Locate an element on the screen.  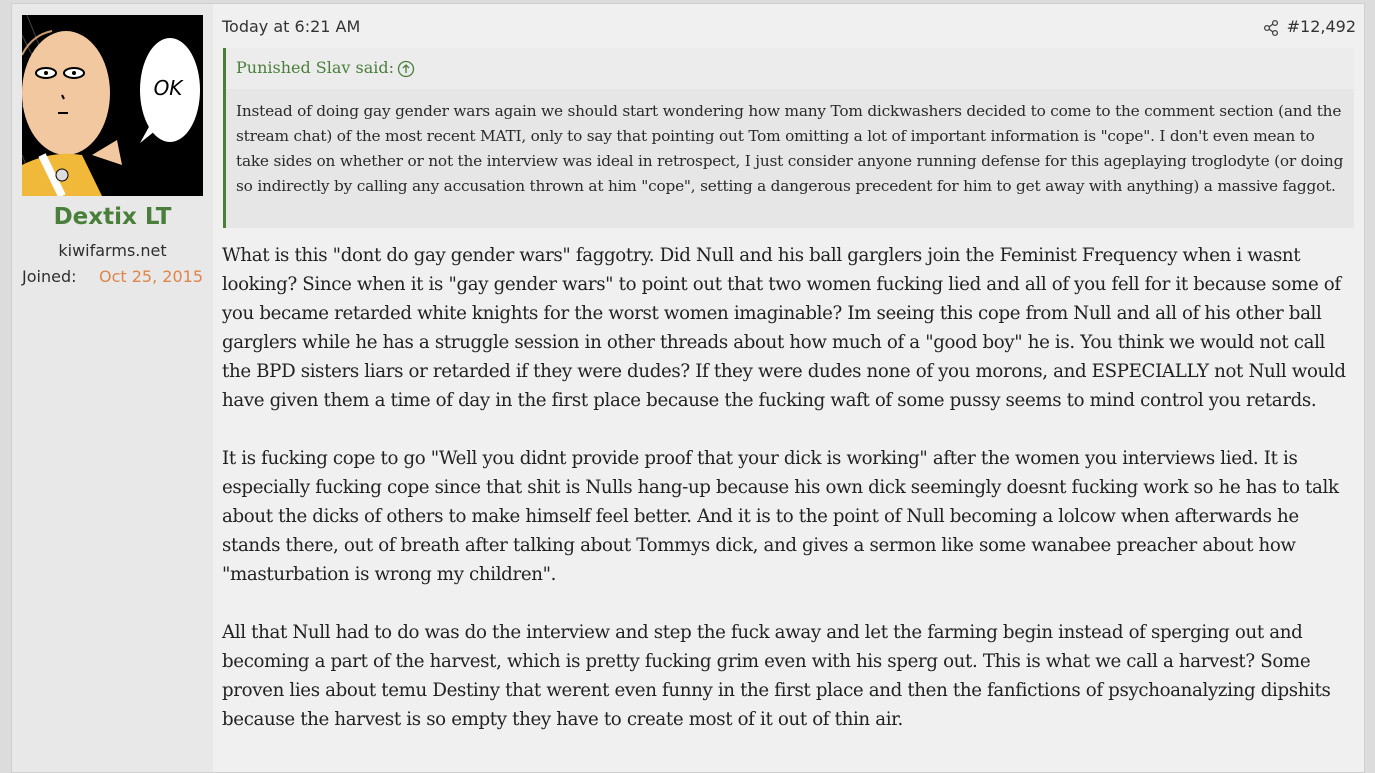
joined-date: Oct 25, 2015 is located at coordinates (151, 276).